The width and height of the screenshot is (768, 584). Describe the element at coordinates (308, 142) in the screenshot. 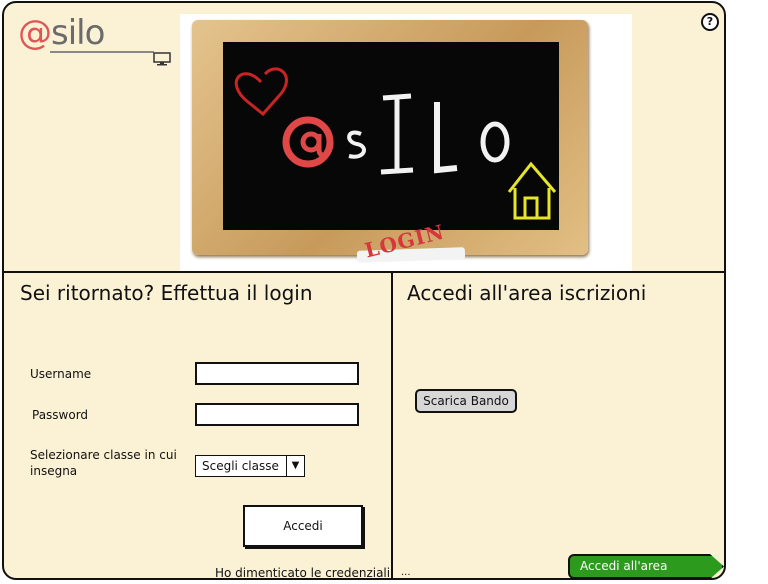

I see `chalk-at-sign` at that location.